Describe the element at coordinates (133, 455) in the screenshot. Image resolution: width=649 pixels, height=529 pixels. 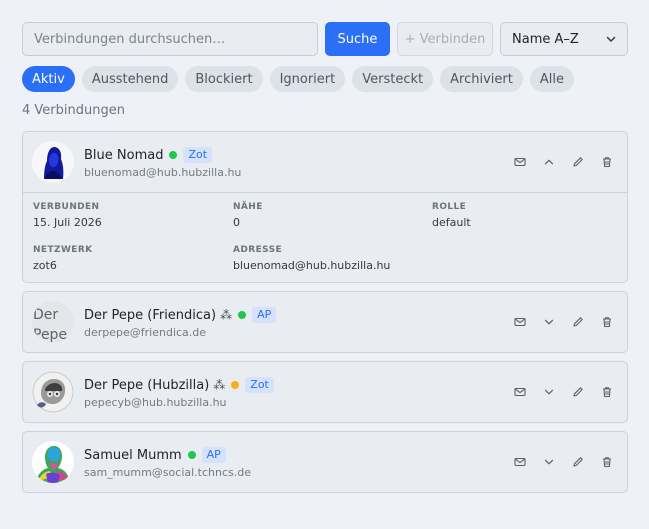
I see `connection-name: Samuel Mumm` at that location.